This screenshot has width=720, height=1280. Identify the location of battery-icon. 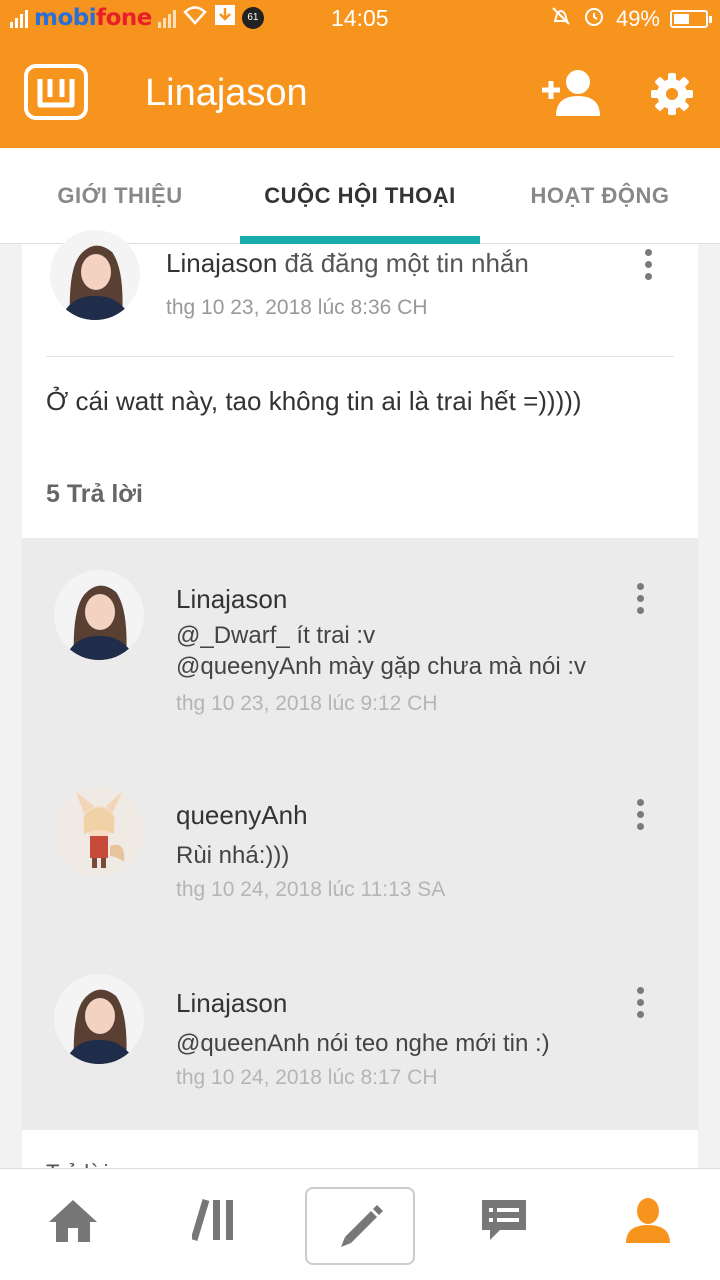
(691, 19).